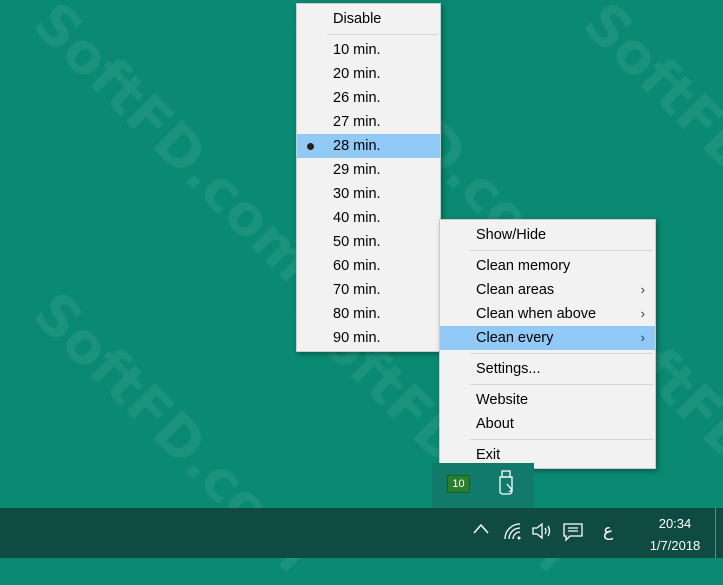 This screenshot has height=585, width=723. I want to click on show-desktop-button, so click(715, 533).